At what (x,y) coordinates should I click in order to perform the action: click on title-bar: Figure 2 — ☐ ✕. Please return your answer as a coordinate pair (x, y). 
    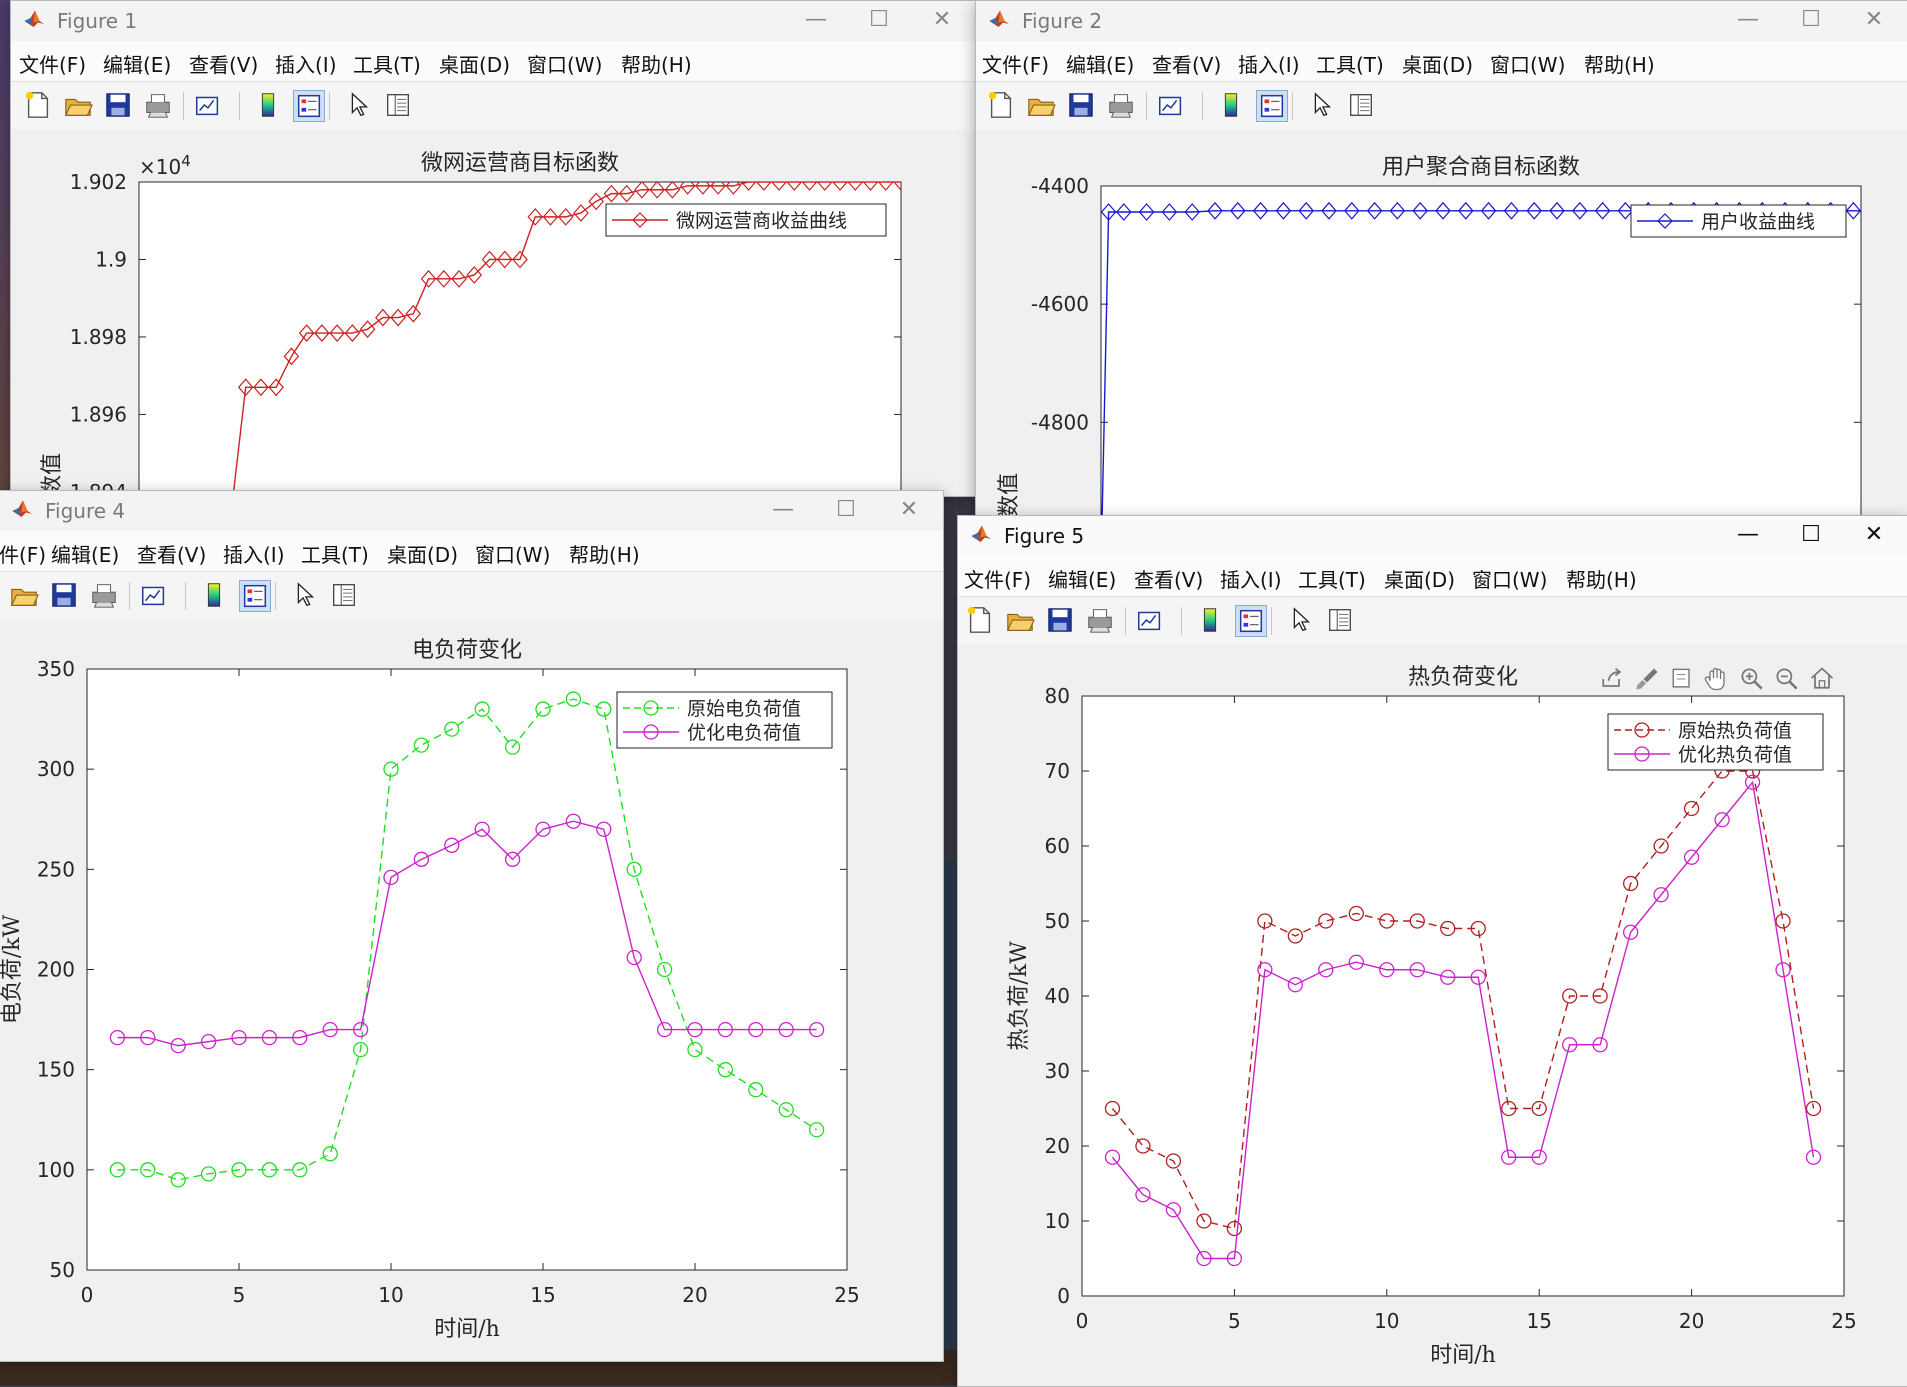
    Looking at the image, I should click on (1441, 21).